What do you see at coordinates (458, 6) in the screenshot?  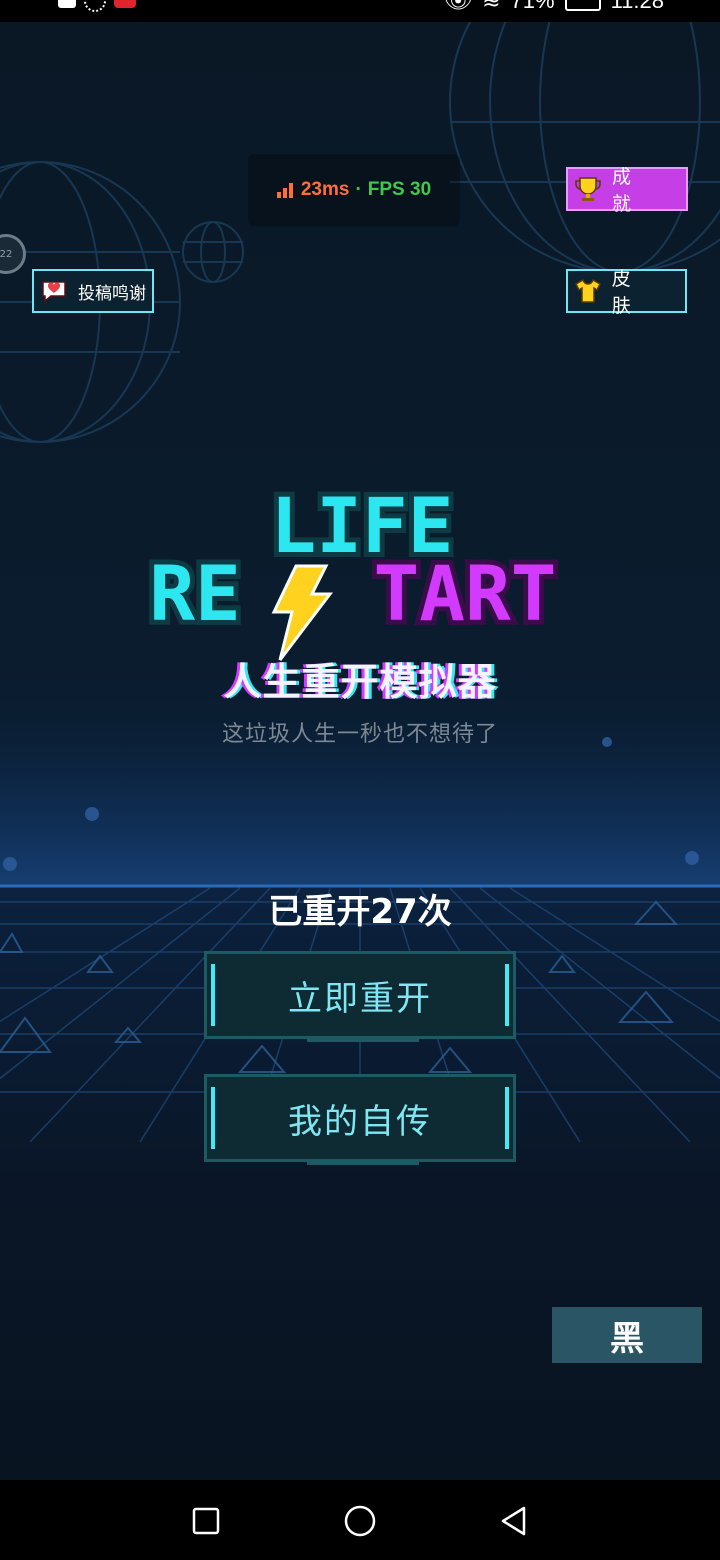 I see `eye-icon: 👁` at bounding box center [458, 6].